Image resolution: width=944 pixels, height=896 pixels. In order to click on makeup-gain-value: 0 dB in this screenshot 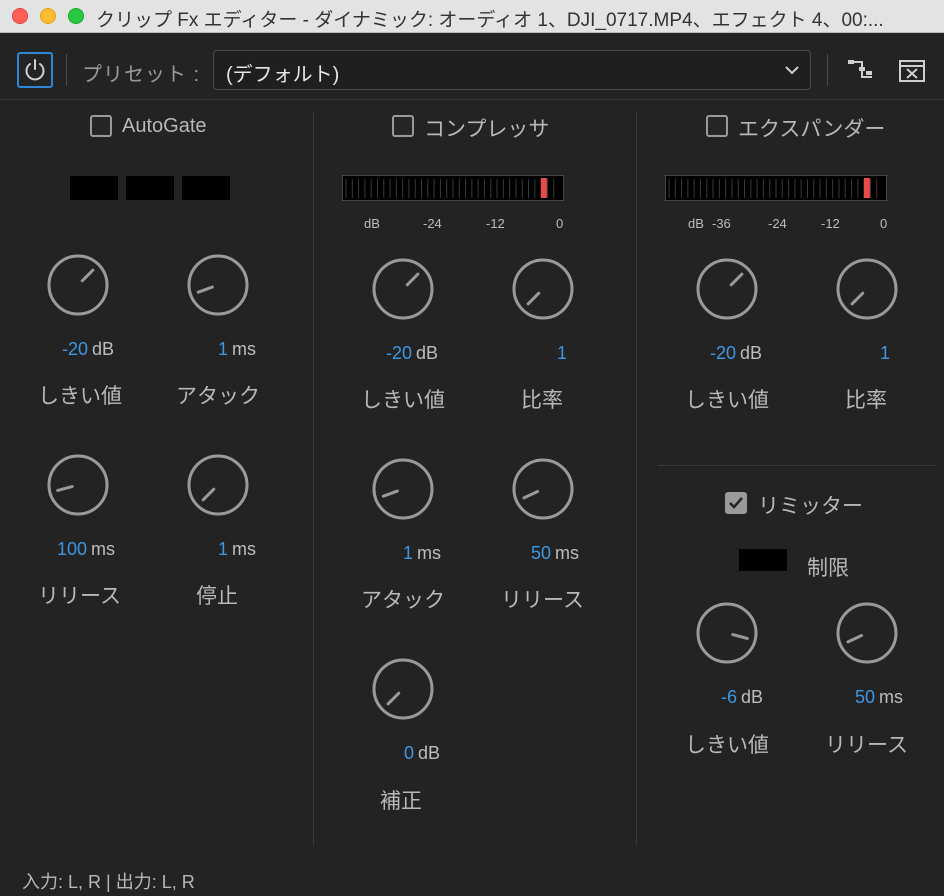, I will do `click(422, 753)`.